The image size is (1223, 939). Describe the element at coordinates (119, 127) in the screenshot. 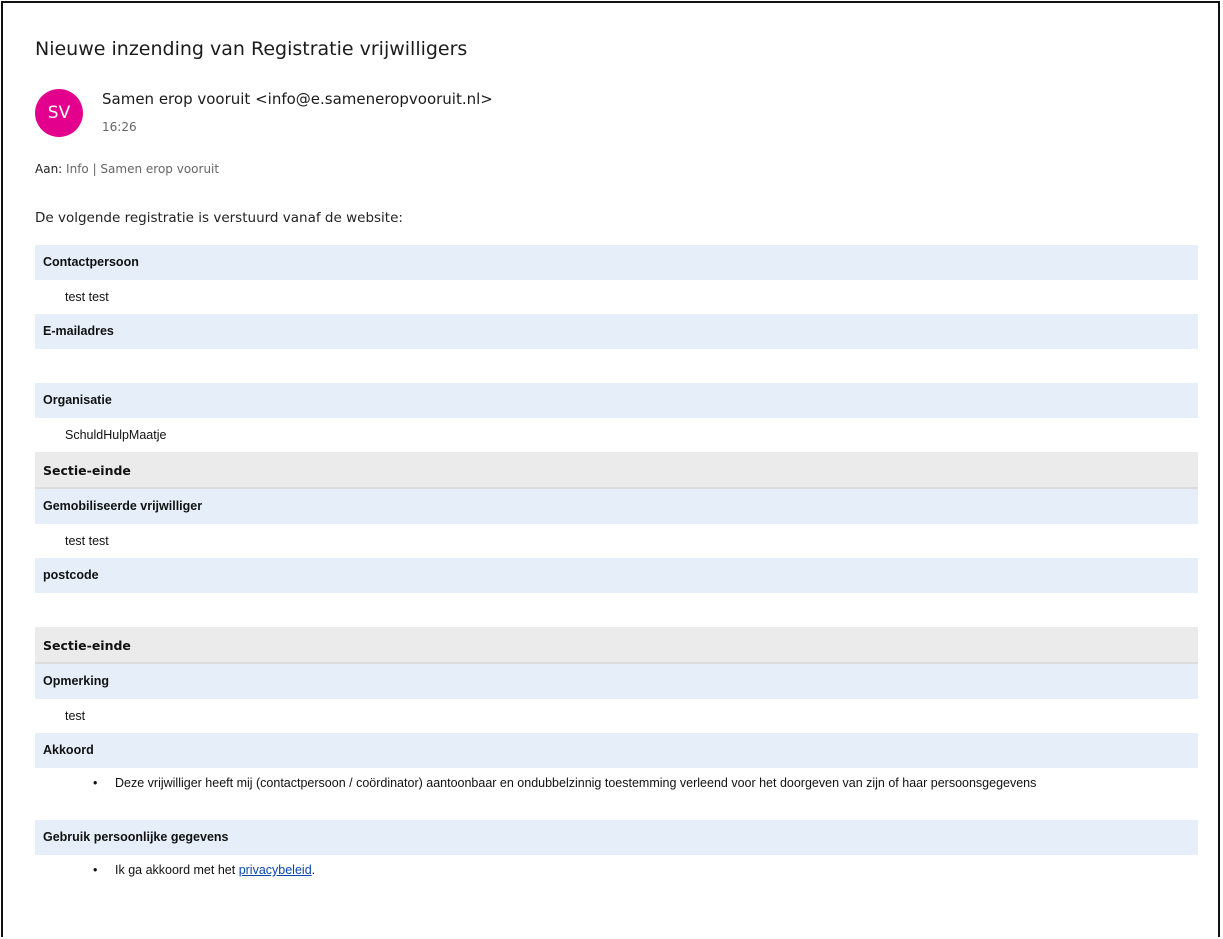

I see `email-time: 16:26` at that location.